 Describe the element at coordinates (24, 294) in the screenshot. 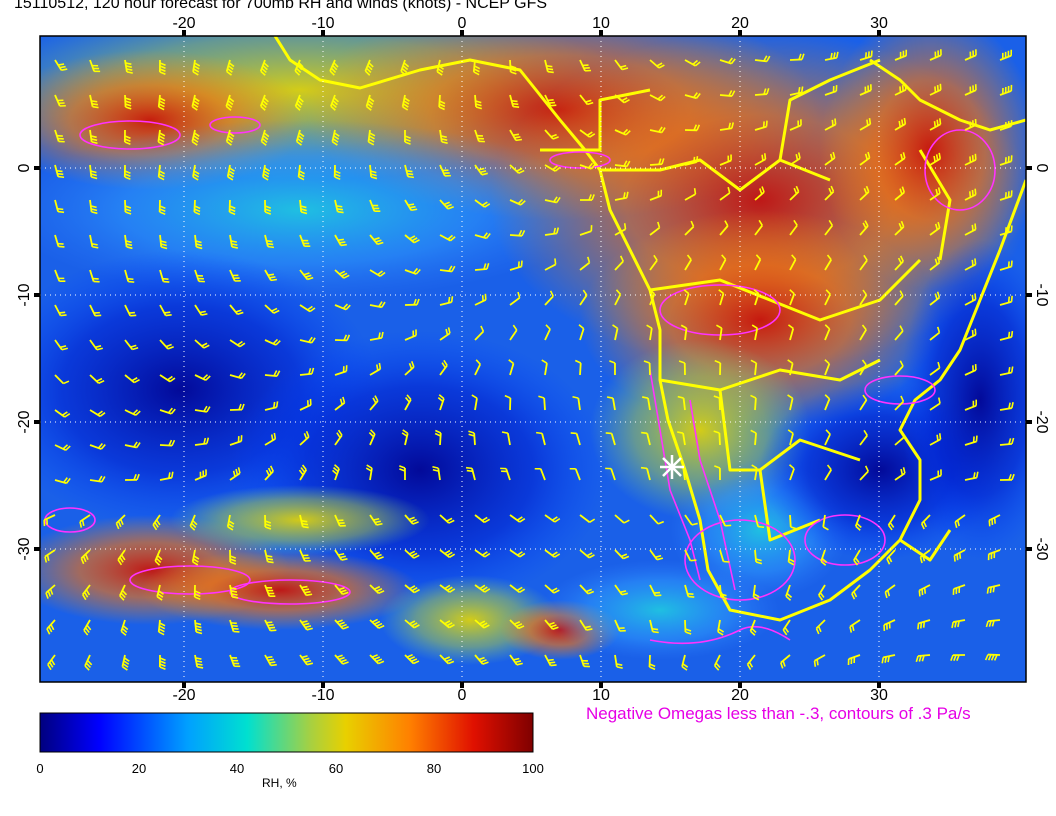

I see `lat-label-left: -10` at that location.